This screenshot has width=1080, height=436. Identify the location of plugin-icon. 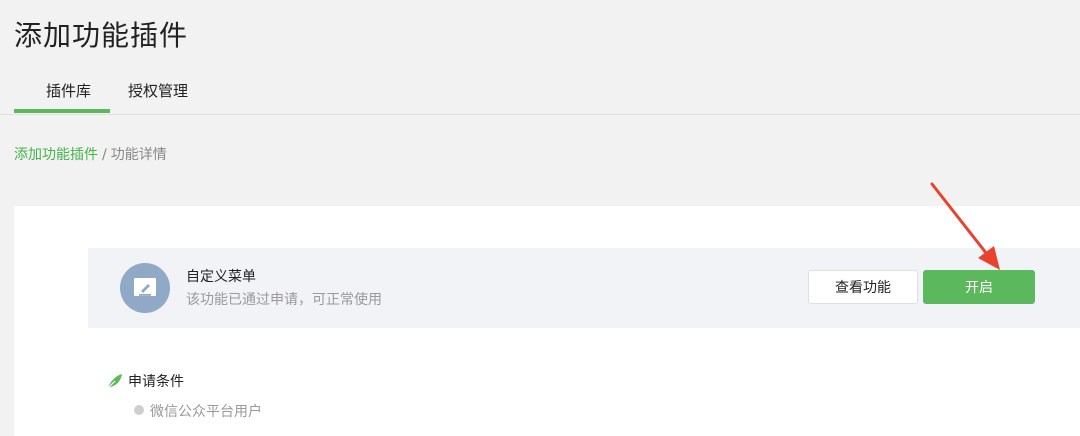
(145, 288).